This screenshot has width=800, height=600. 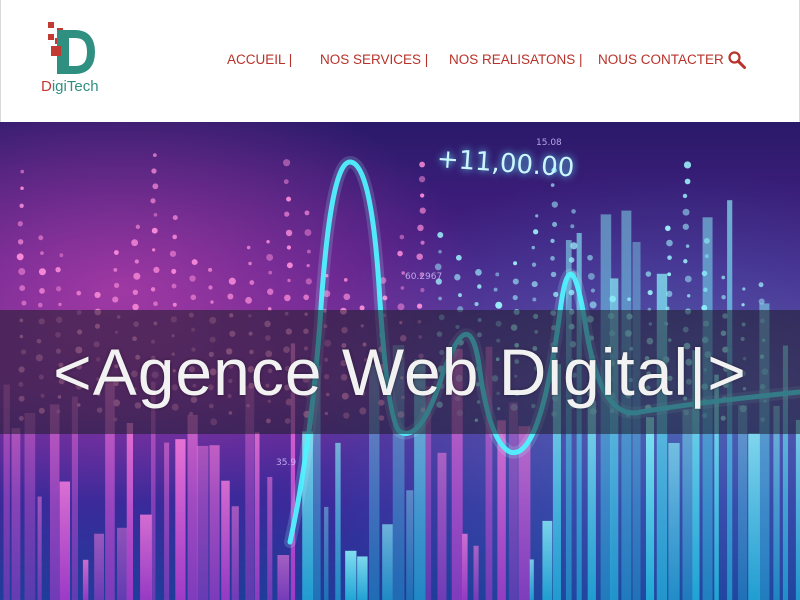 I want to click on logo-brand-text: DigiTech, so click(x=70, y=86).